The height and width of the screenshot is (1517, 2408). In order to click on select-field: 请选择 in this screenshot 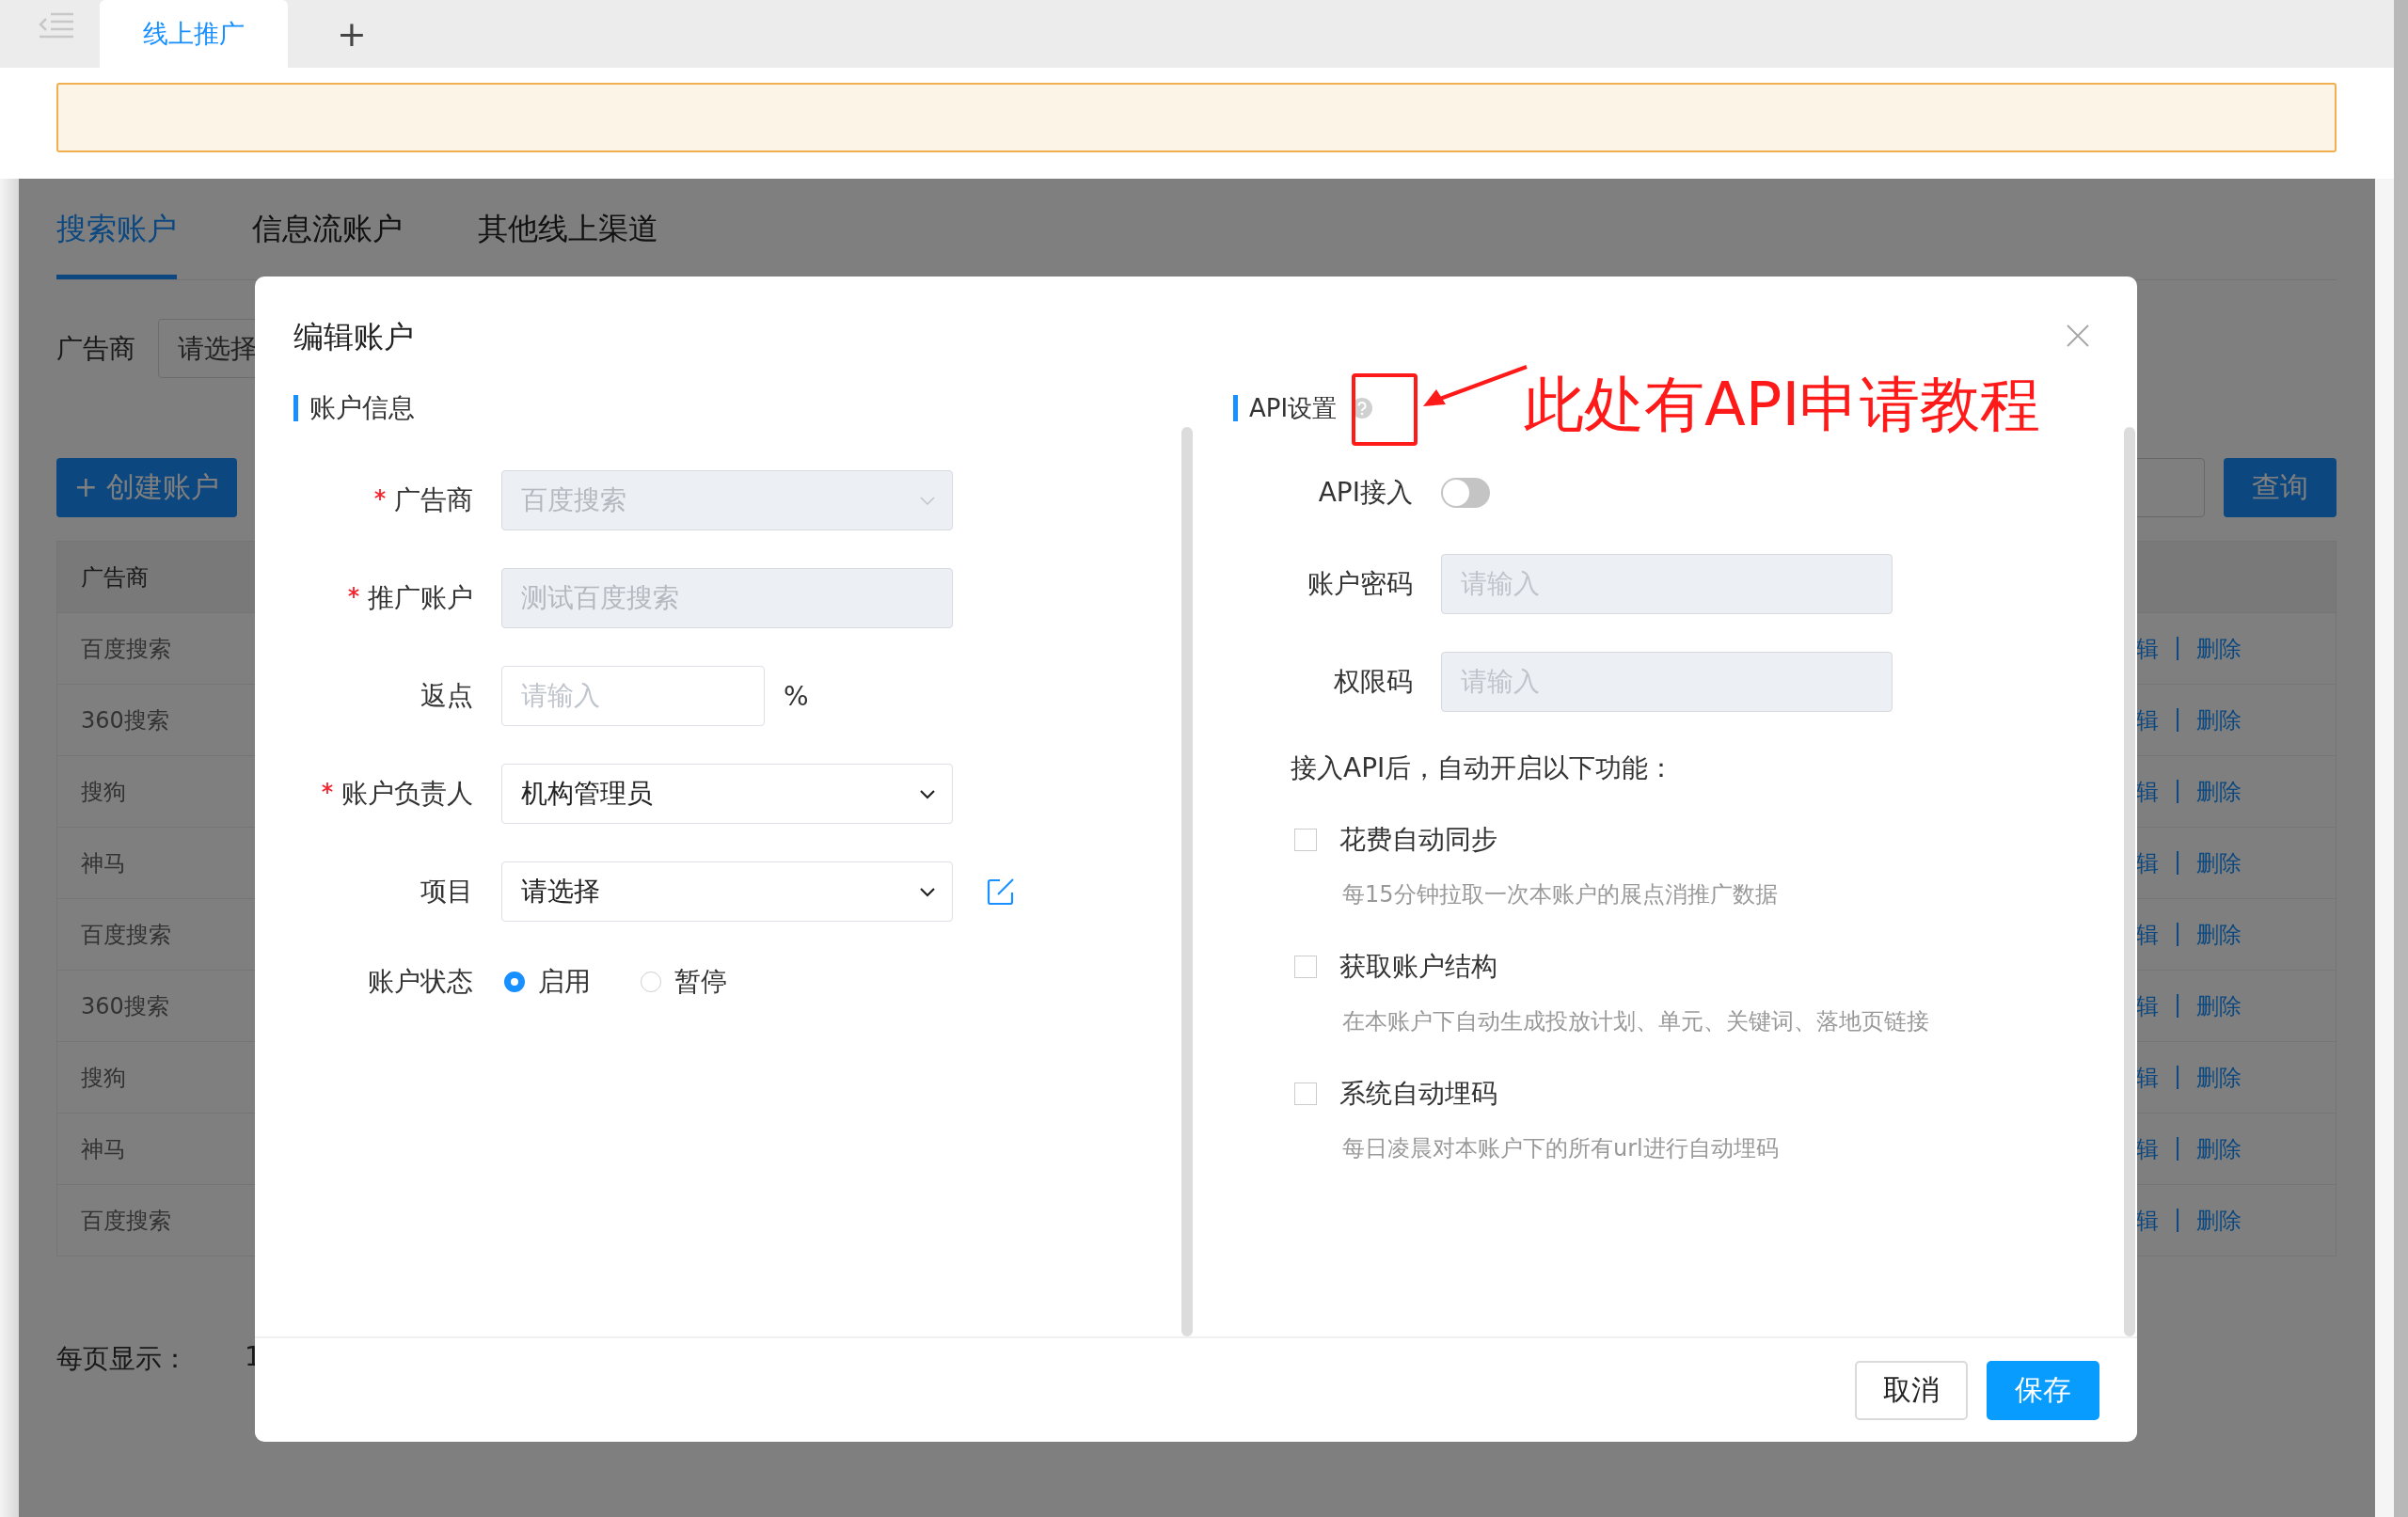, I will do `click(727, 891)`.